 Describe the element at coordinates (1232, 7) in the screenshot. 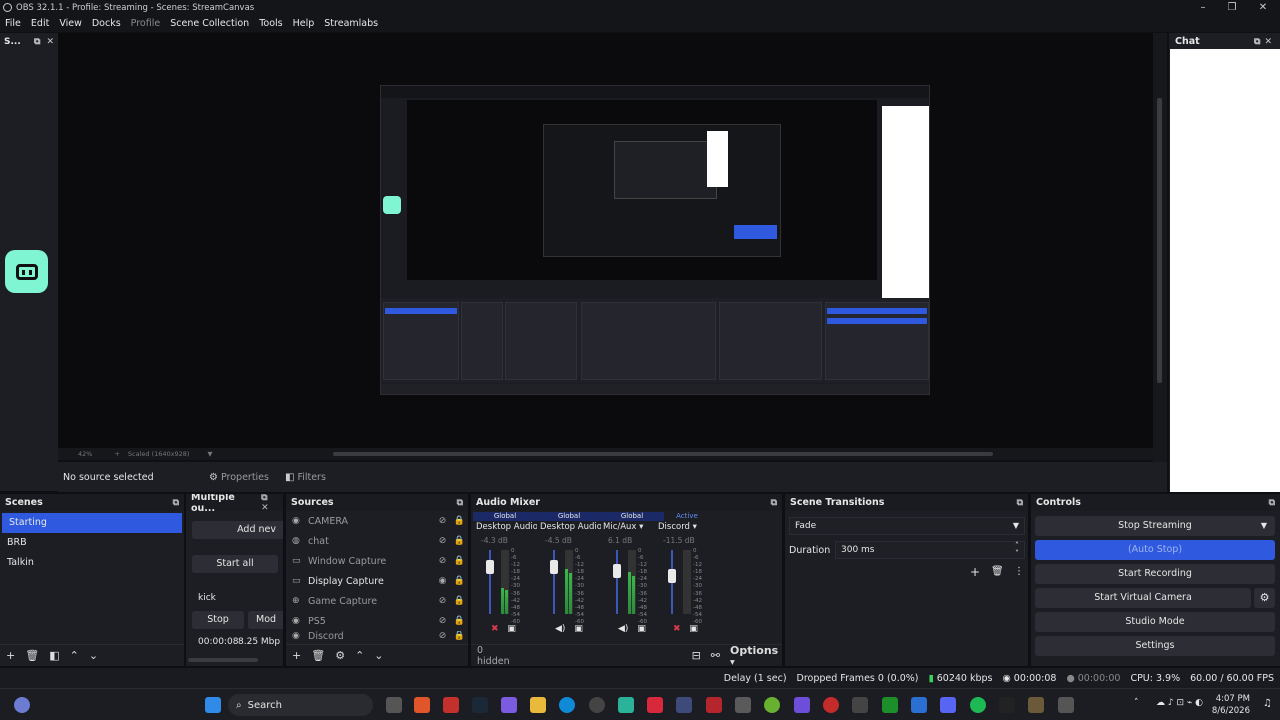

I see `maximize-button: ❐` at that location.